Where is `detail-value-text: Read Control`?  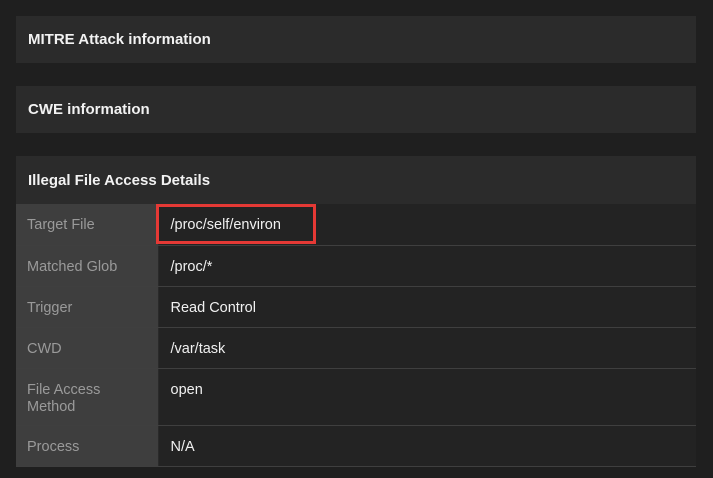 detail-value-text: Read Control is located at coordinates (213, 307).